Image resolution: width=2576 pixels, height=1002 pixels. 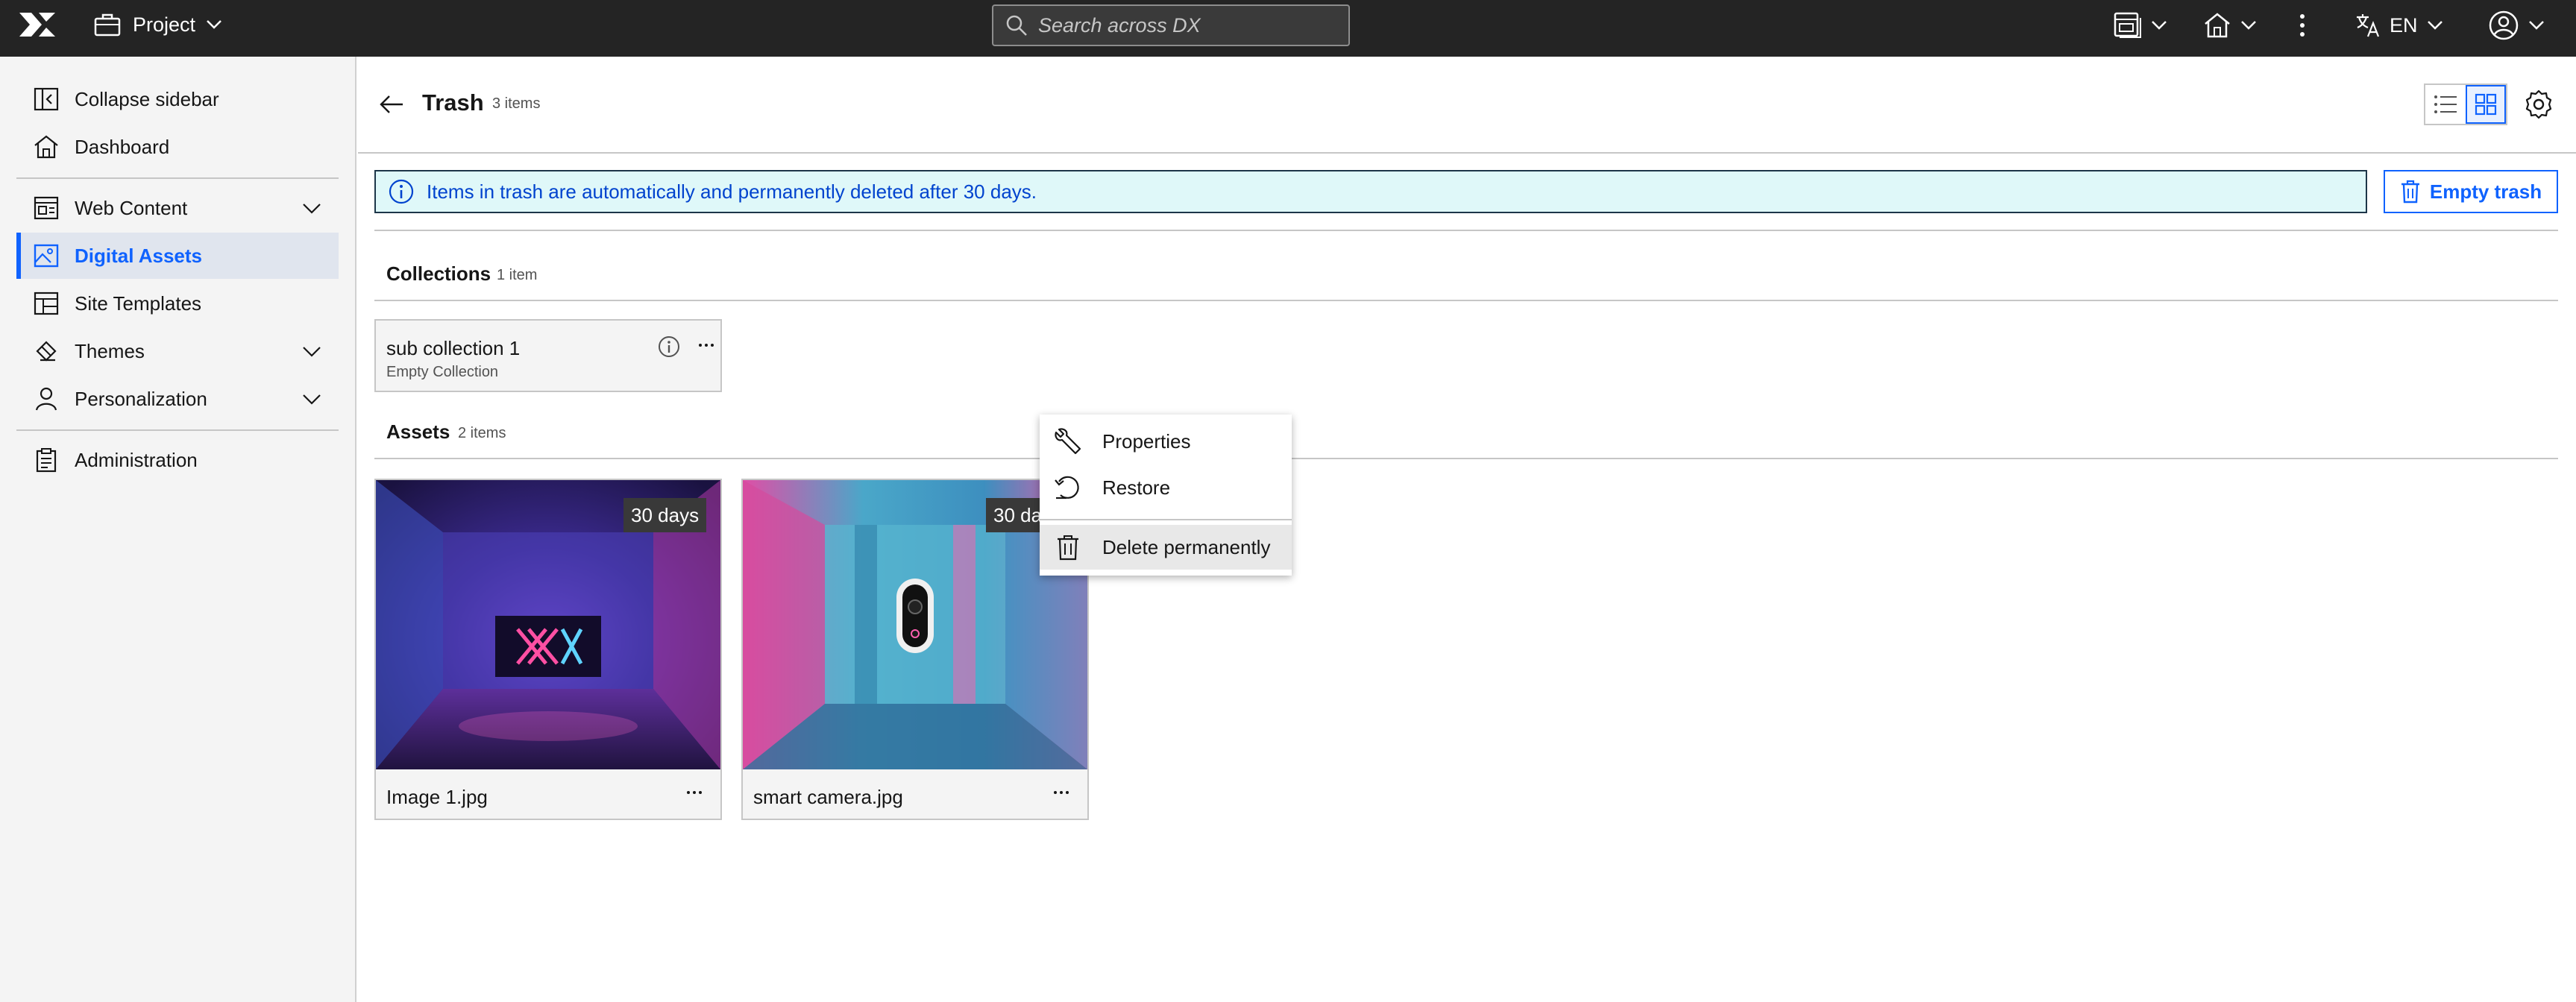 I want to click on menu-item-label: Delete permanently, so click(x=1187, y=546).